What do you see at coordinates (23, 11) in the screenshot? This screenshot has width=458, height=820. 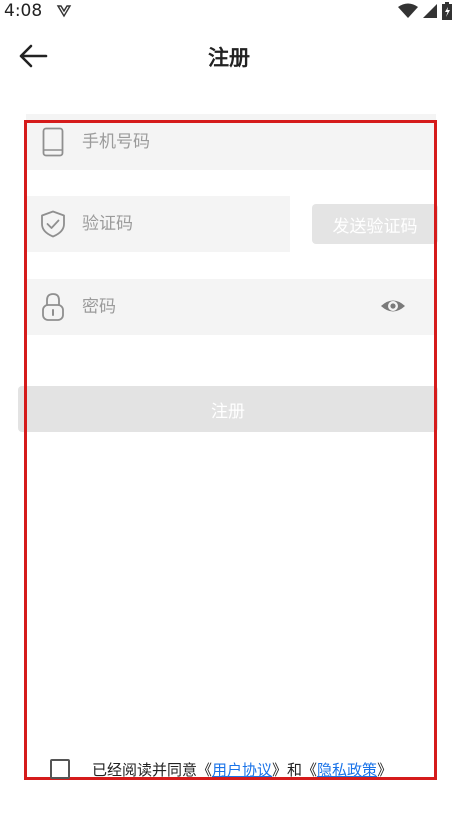 I see `status-time: 4:08` at bounding box center [23, 11].